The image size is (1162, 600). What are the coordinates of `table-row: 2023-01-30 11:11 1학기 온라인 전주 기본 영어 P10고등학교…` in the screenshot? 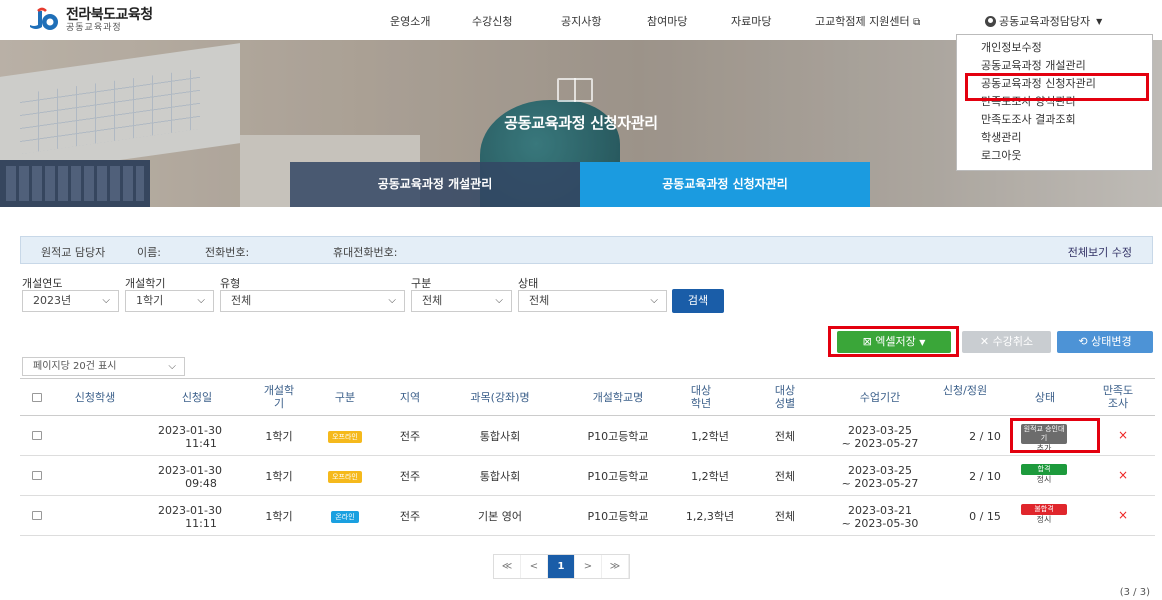 It's located at (587, 516).